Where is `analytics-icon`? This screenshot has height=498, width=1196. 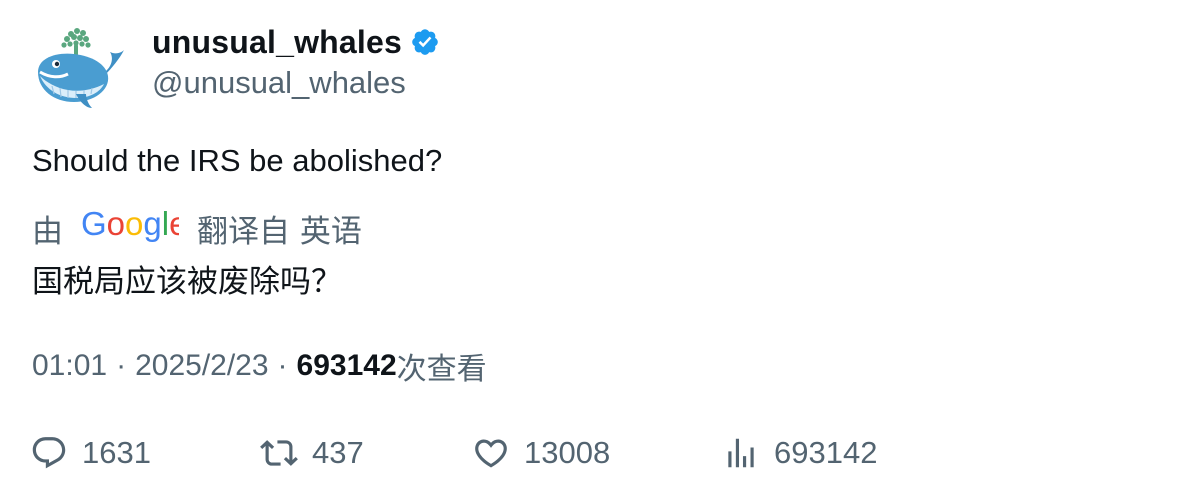
analytics-icon is located at coordinates (741, 453).